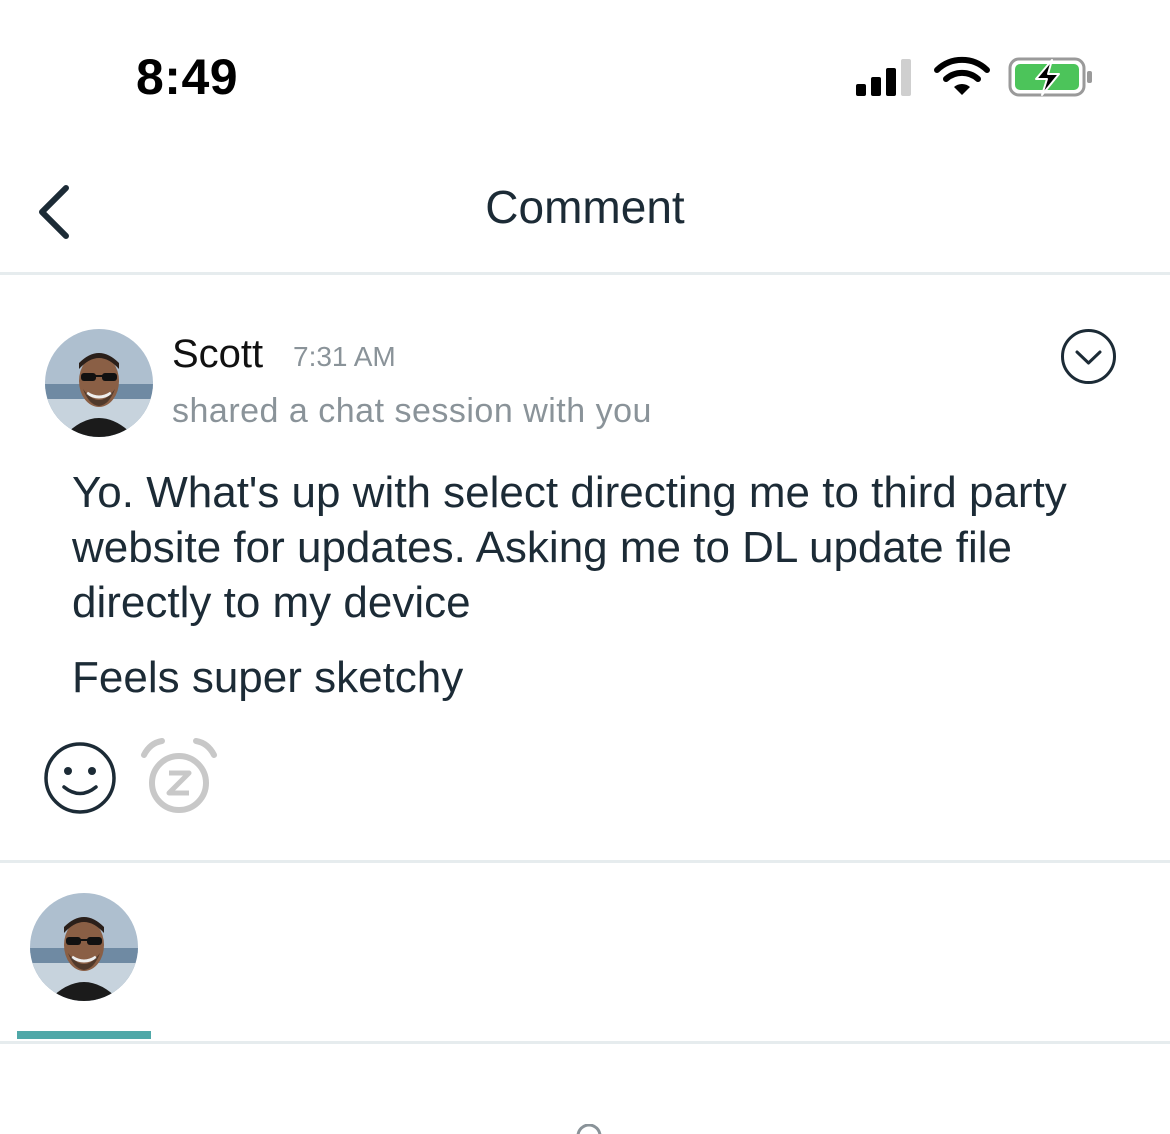 This screenshot has height=1134, width=1170. What do you see at coordinates (99, 383) in the screenshot?
I see `author-avatar` at bounding box center [99, 383].